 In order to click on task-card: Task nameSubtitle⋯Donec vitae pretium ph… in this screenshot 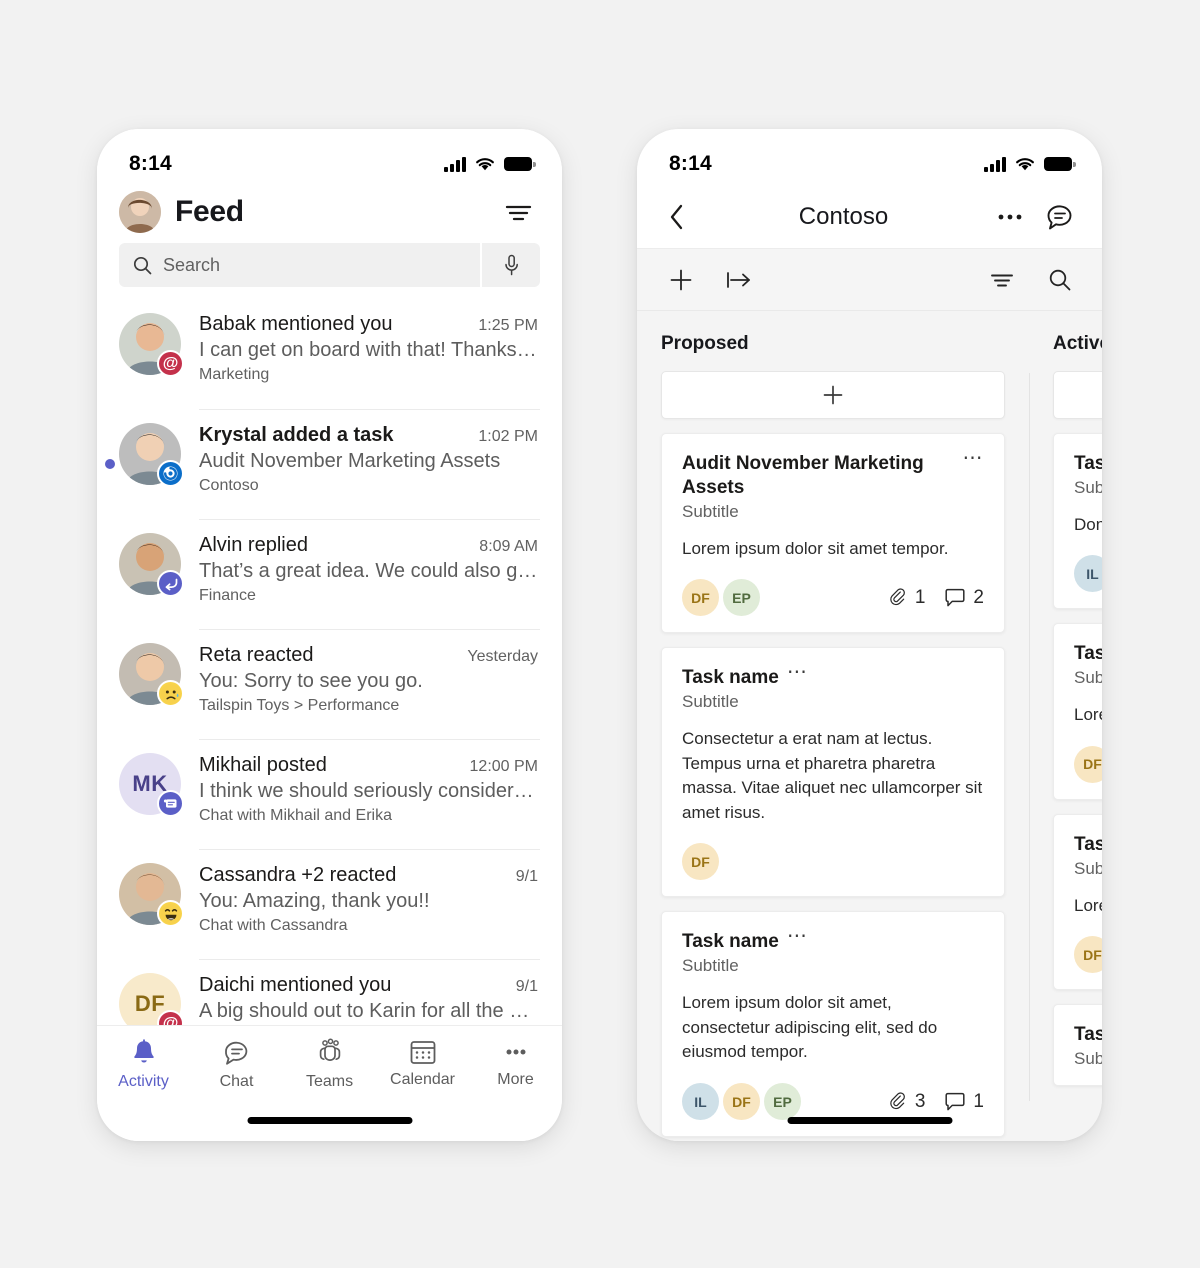, I will do `click(1077, 521)`.